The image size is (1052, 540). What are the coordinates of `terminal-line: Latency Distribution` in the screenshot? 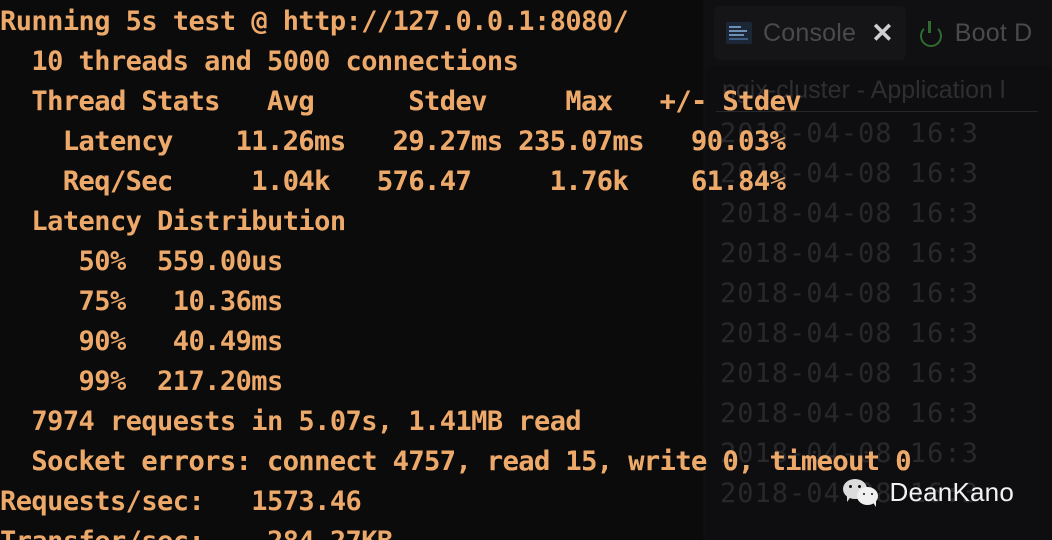 It's located at (173, 221).